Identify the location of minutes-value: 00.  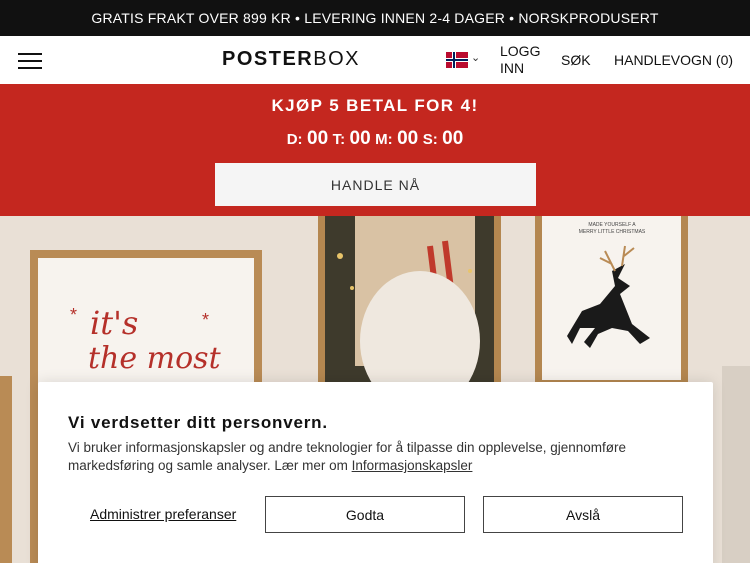
(408, 138).